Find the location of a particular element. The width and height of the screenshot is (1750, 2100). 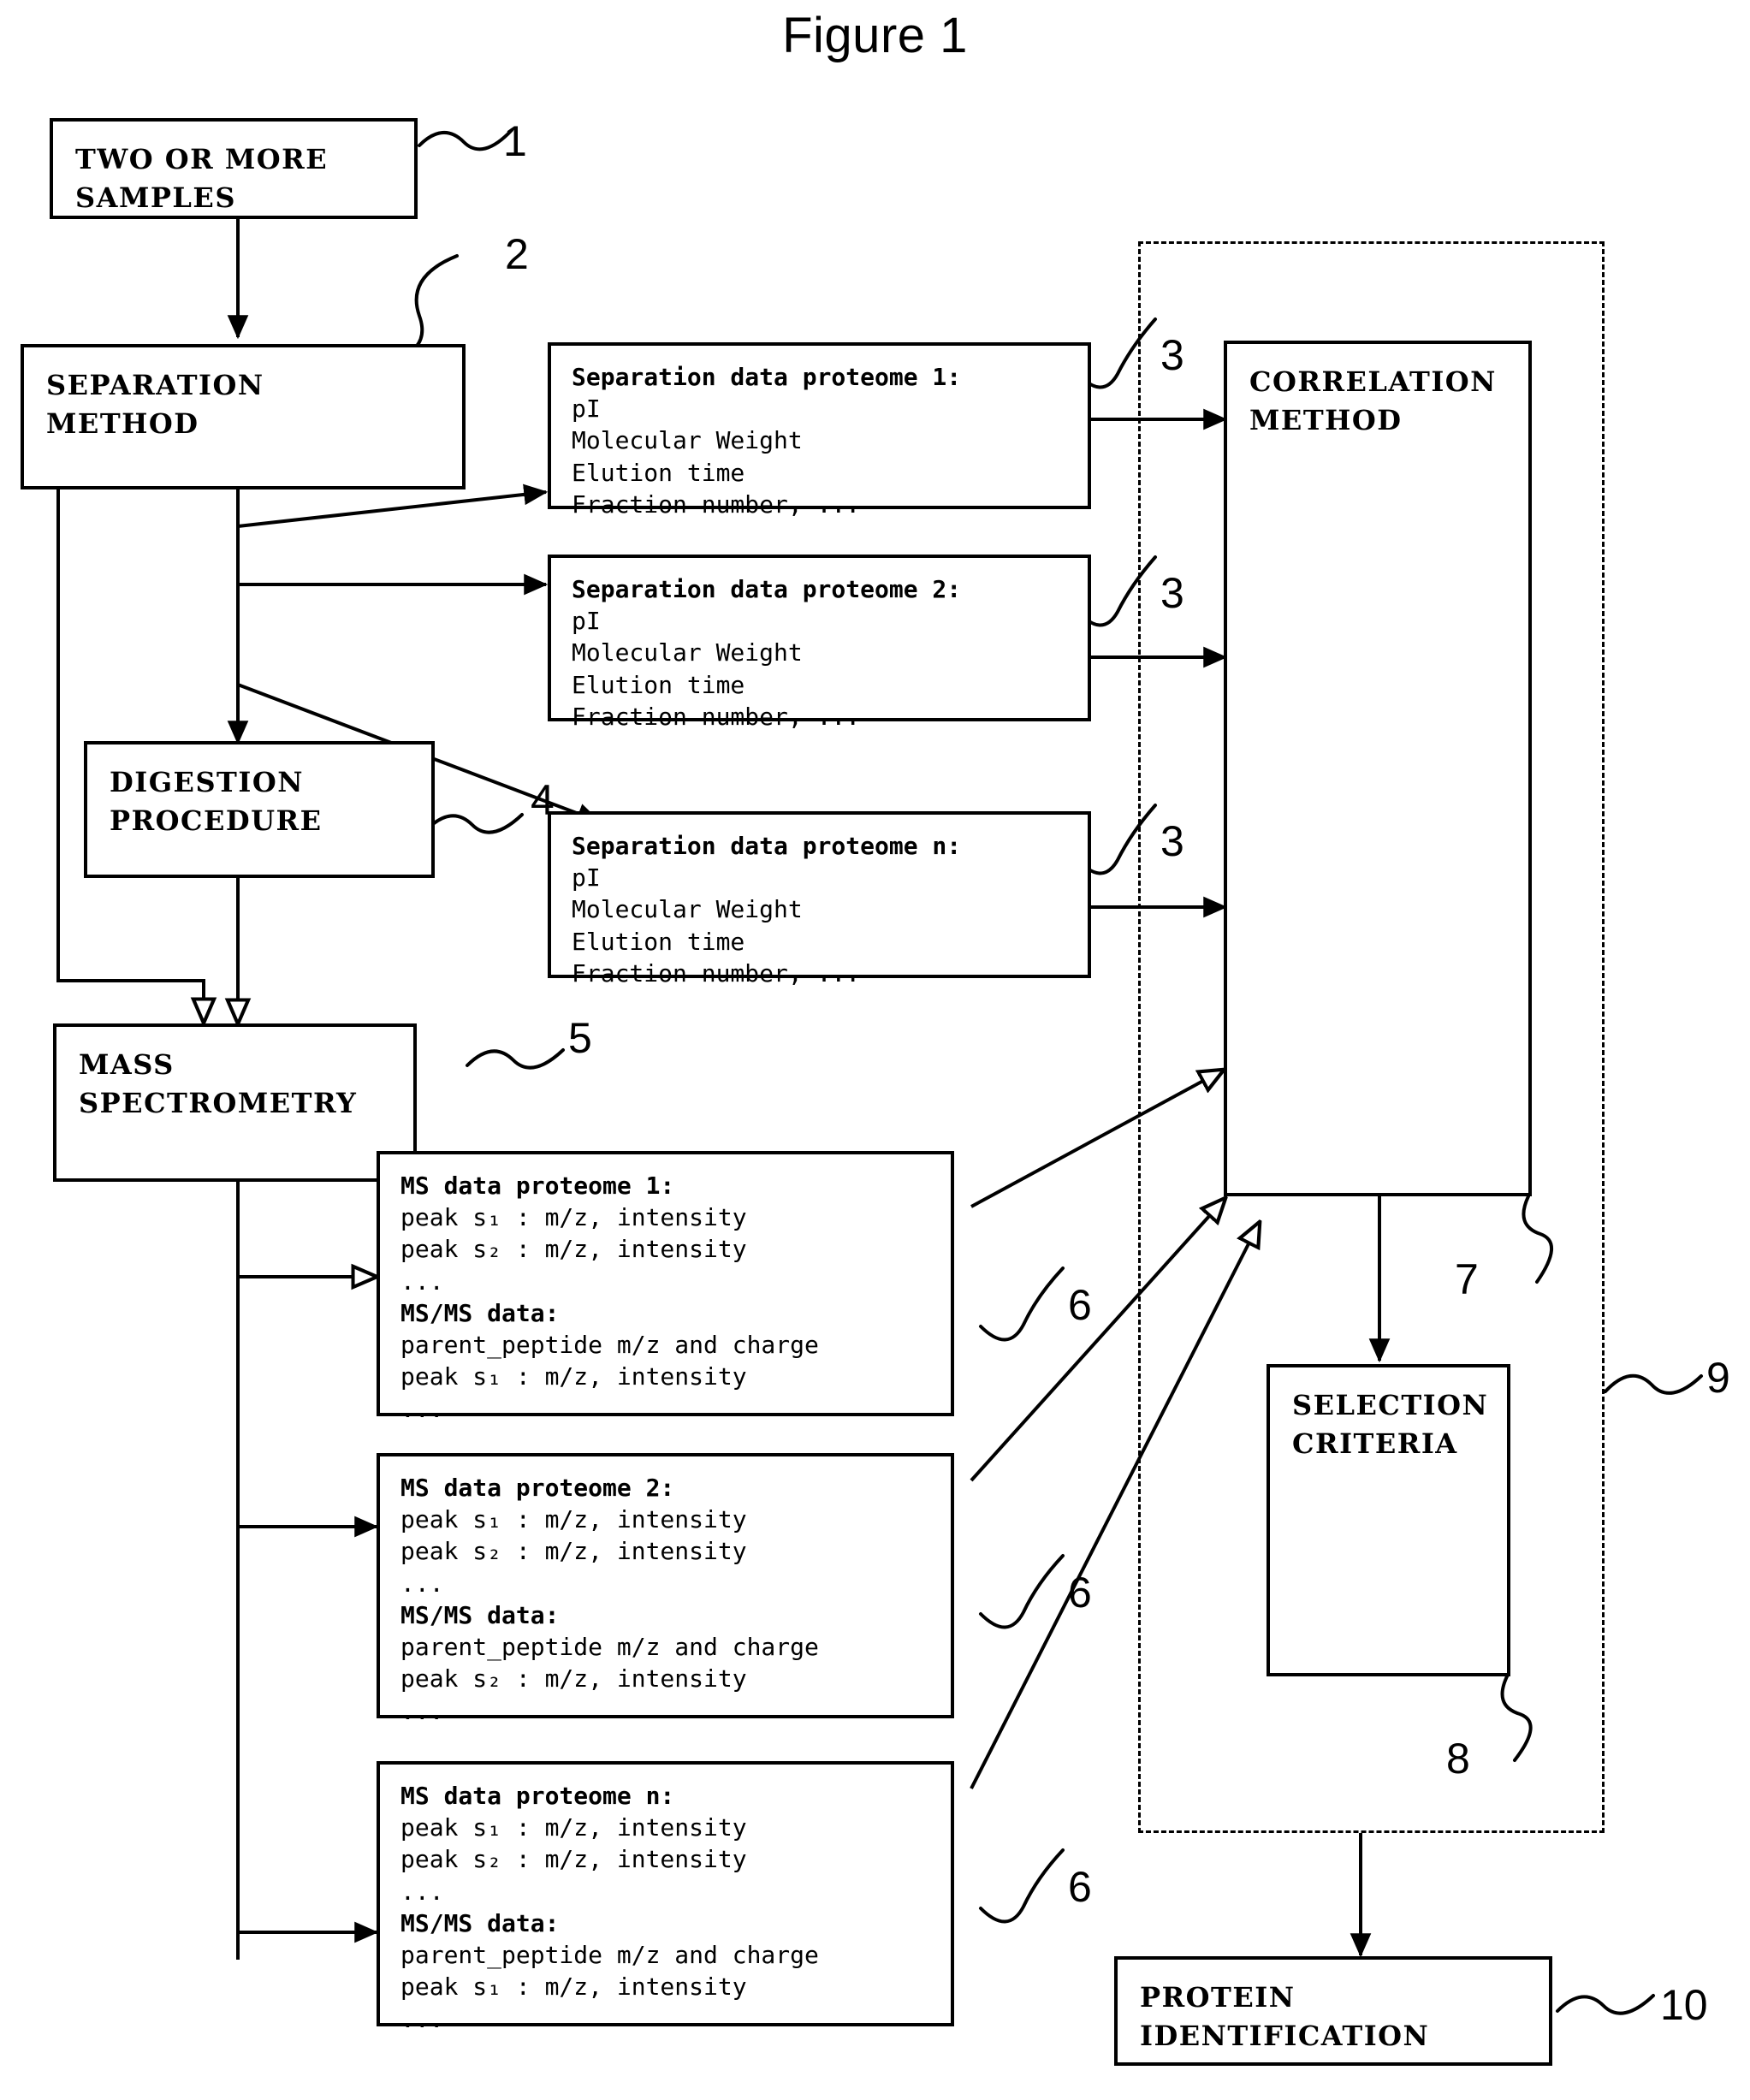

msdata-n-line-2: peak s₁ : m/z, intensity is located at coordinates (573, 1827).